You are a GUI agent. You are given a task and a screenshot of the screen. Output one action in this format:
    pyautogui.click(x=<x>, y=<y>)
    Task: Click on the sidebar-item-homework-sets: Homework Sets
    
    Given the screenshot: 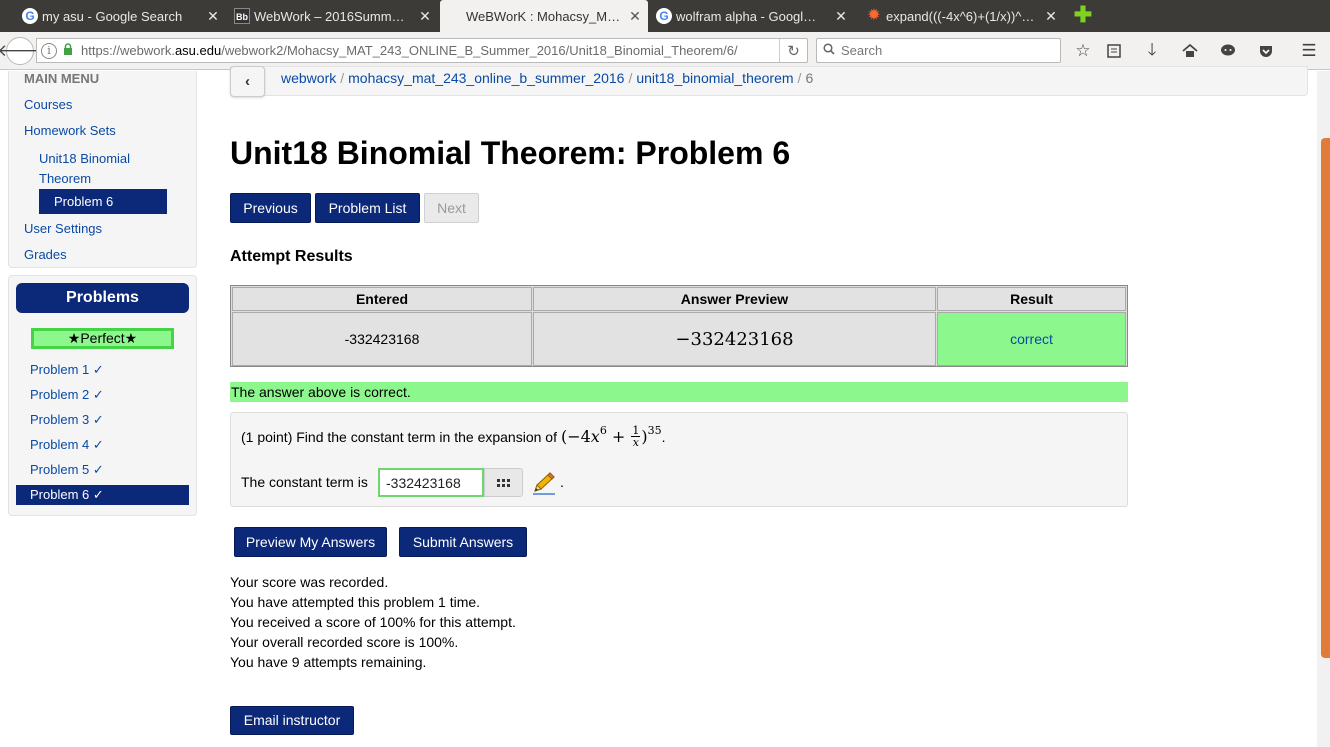 What is the action you would take?
    pyautogui.click(x=70, y=130)
    